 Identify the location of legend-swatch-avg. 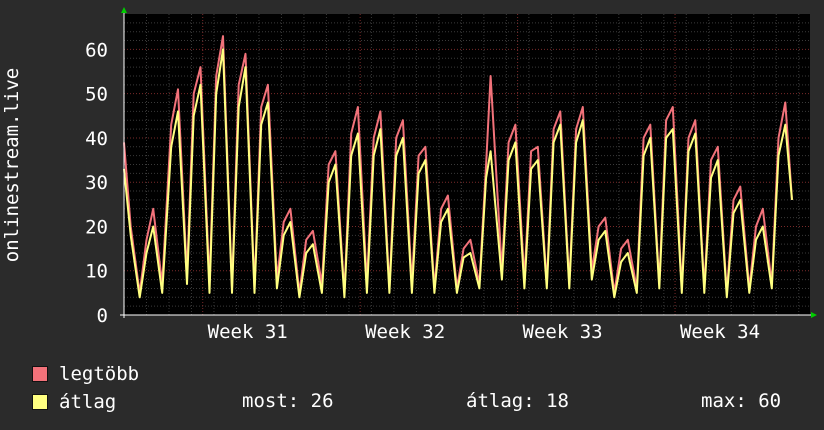
(40, 402).